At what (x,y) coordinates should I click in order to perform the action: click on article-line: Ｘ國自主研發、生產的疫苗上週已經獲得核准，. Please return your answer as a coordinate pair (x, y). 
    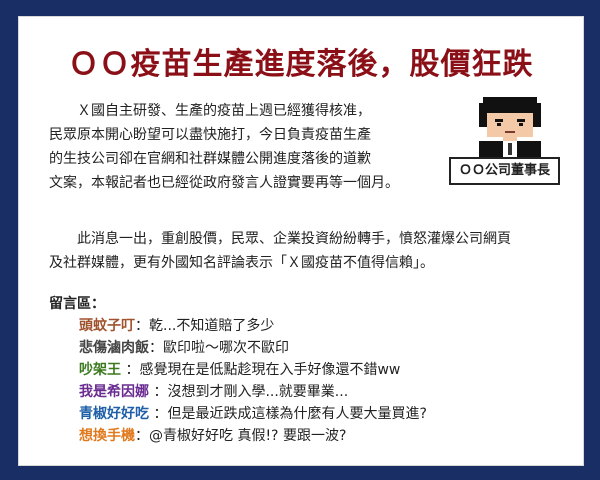
    Looking at the image, I should click on (224, 111).